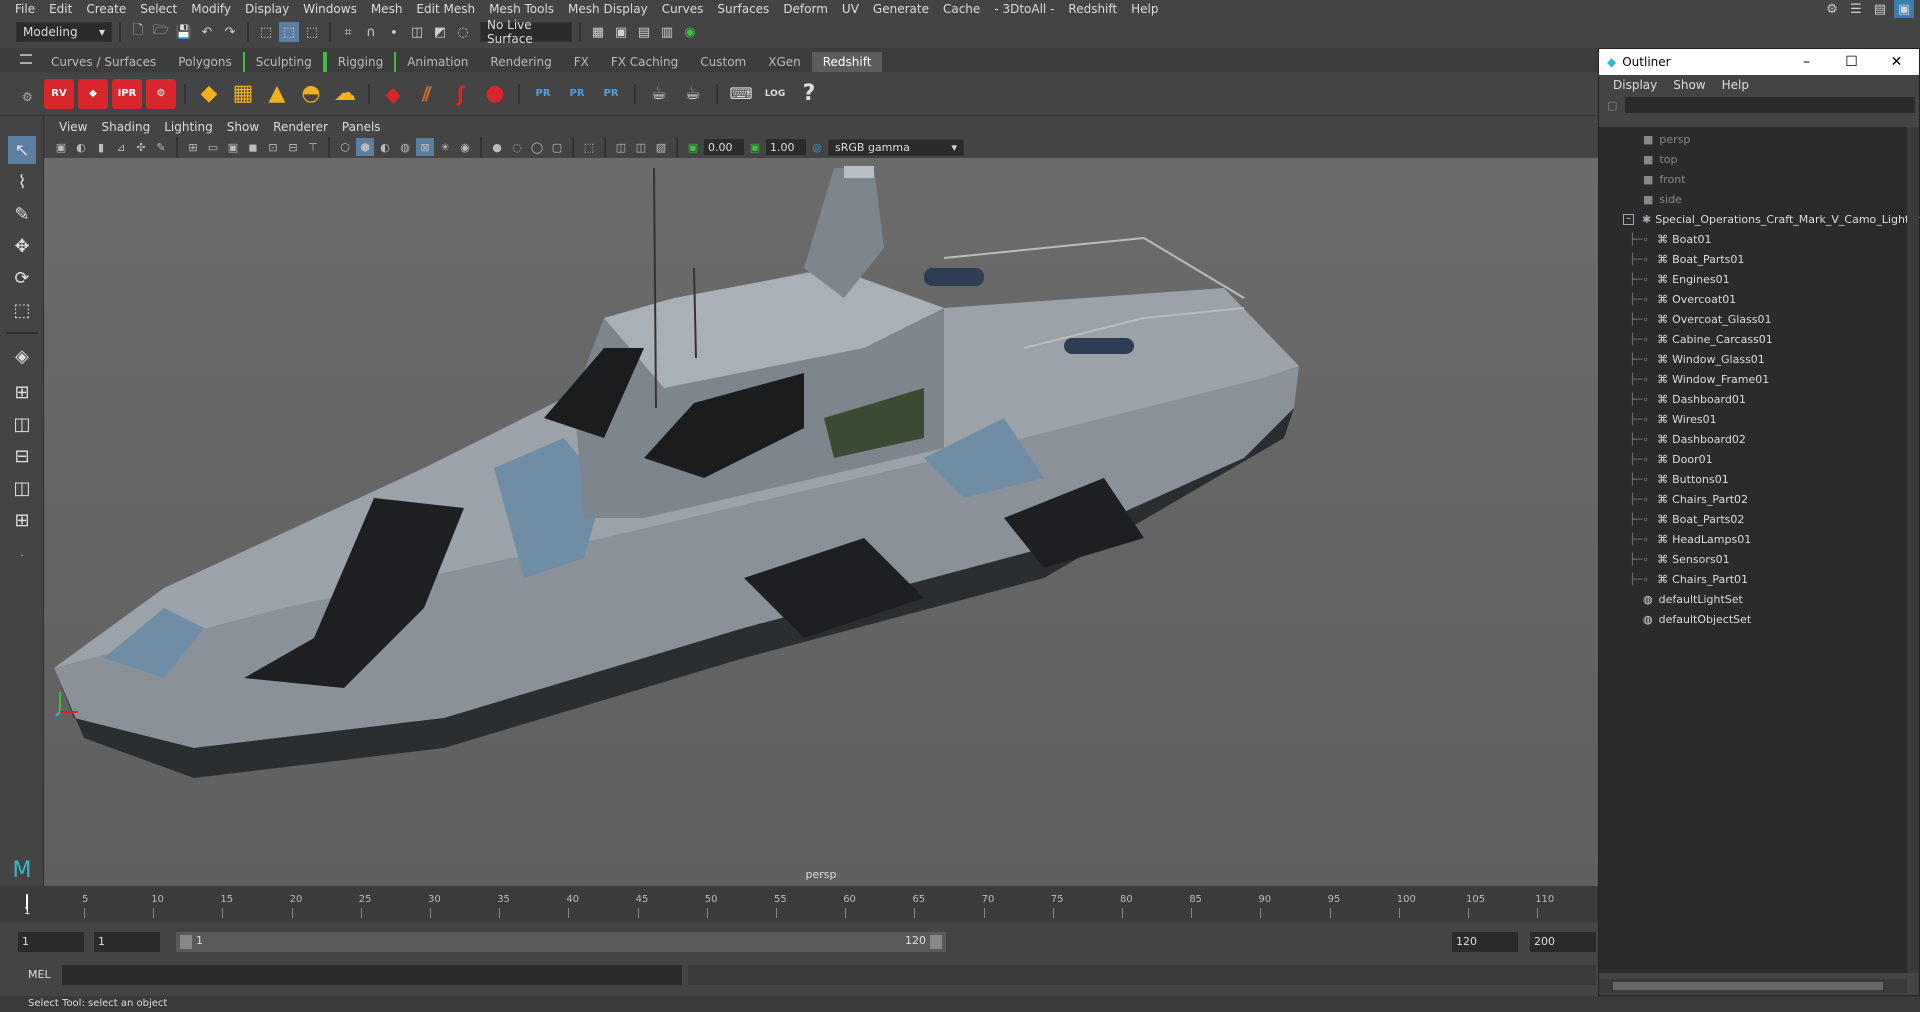 The height and width of the screenshot is (1012, 1920). Describe the element at coordinates (22, 488) in the screenshot. I see `layout-graph-icon: ◫` at that location.